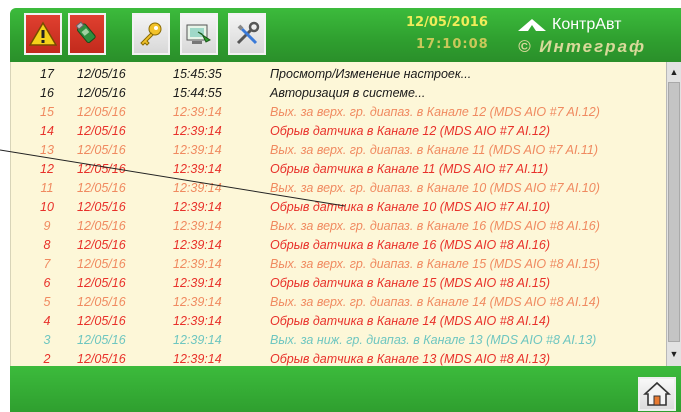 The width and height of the screenshot is (681, 412). What do you see at coordinates (47, 226) in the screenshot?
I see `event-number: 9` at bounding box center [47, 226].